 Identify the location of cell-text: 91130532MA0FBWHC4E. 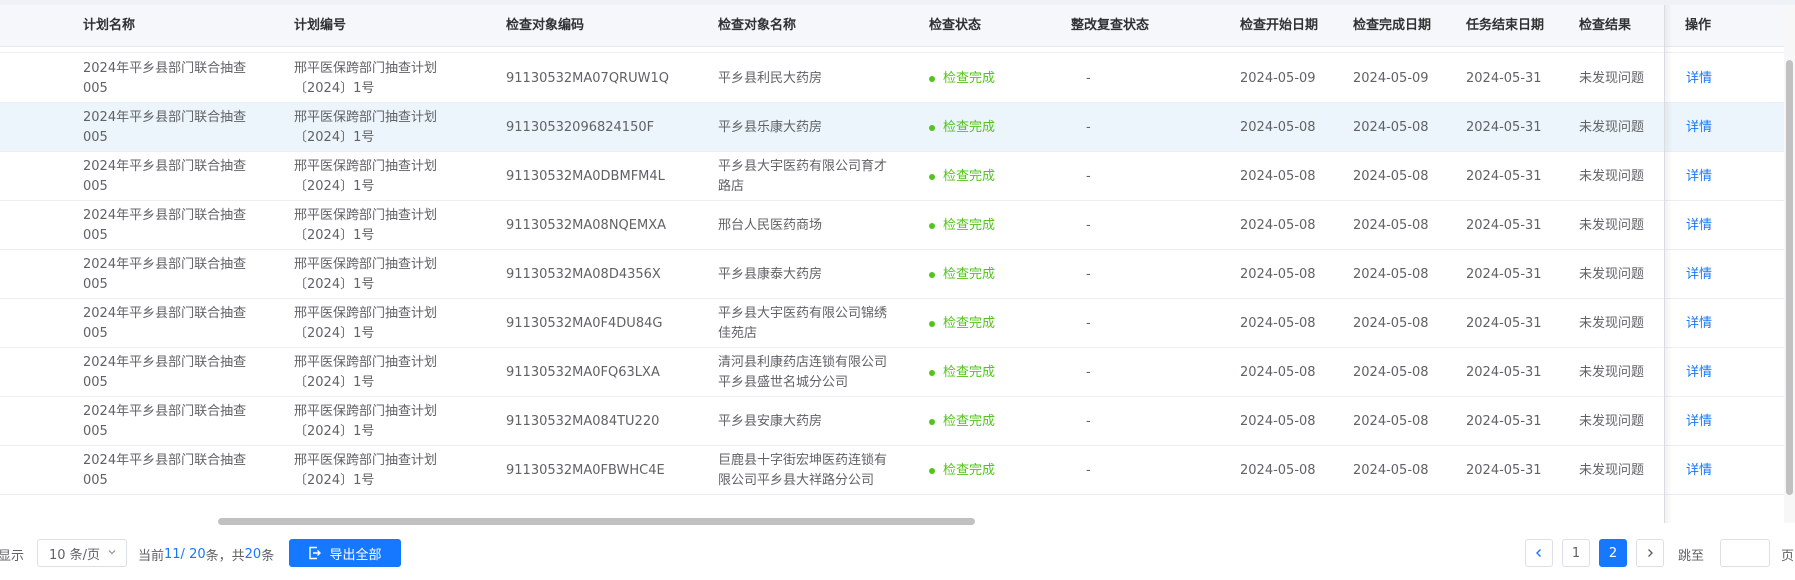
(585, 470).